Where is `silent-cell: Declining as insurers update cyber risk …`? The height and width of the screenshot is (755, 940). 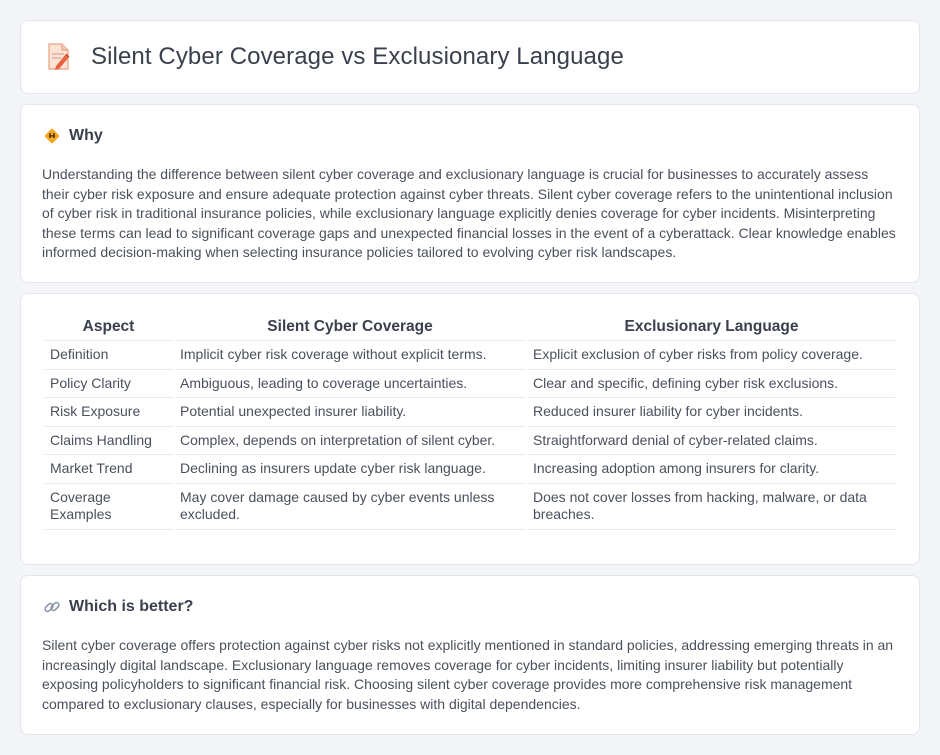 silent-cell: Declining as insurers update cyber risk … is located at coordinates (350, 469).